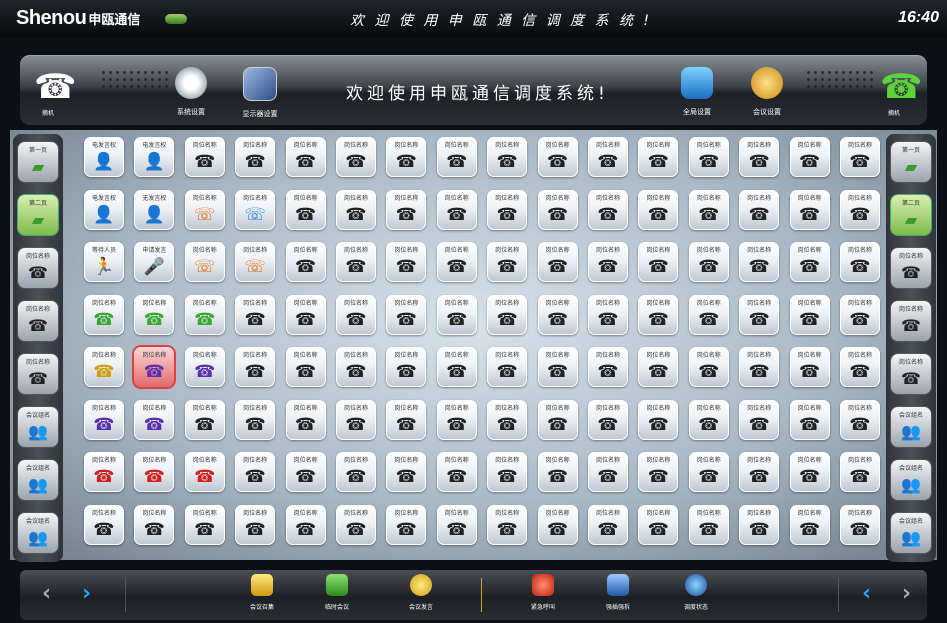 This screenshot has width=947, height=623. What do you see at coordinates (260, 93) in the screenshot?
I see `display-settings-button: 显示器设置` at bounding box center [260, 93].